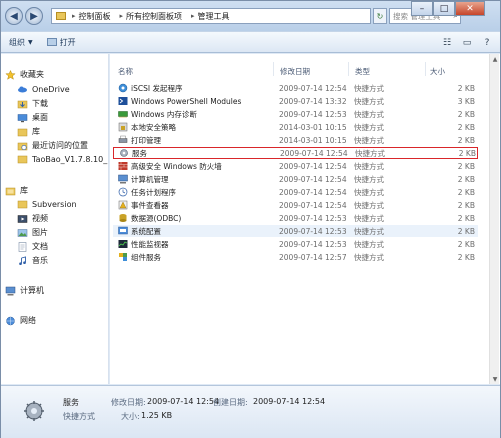 This screenshot has width=501, height=438. Describe the element at coordinates (447, 43) in the screenshot. I see `view-options-icon: ☷` at that location.